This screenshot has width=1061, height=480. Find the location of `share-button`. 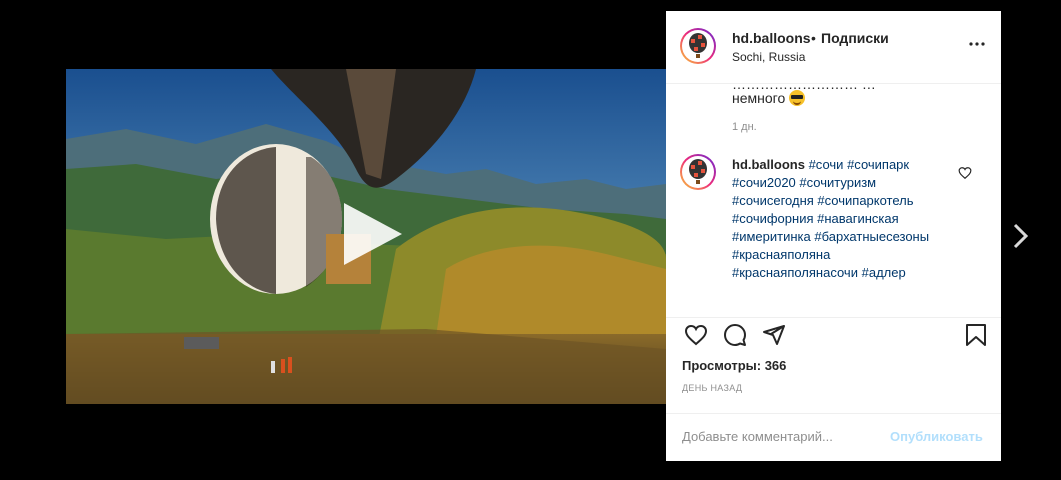

share-button is located at coordinates (774, 335).